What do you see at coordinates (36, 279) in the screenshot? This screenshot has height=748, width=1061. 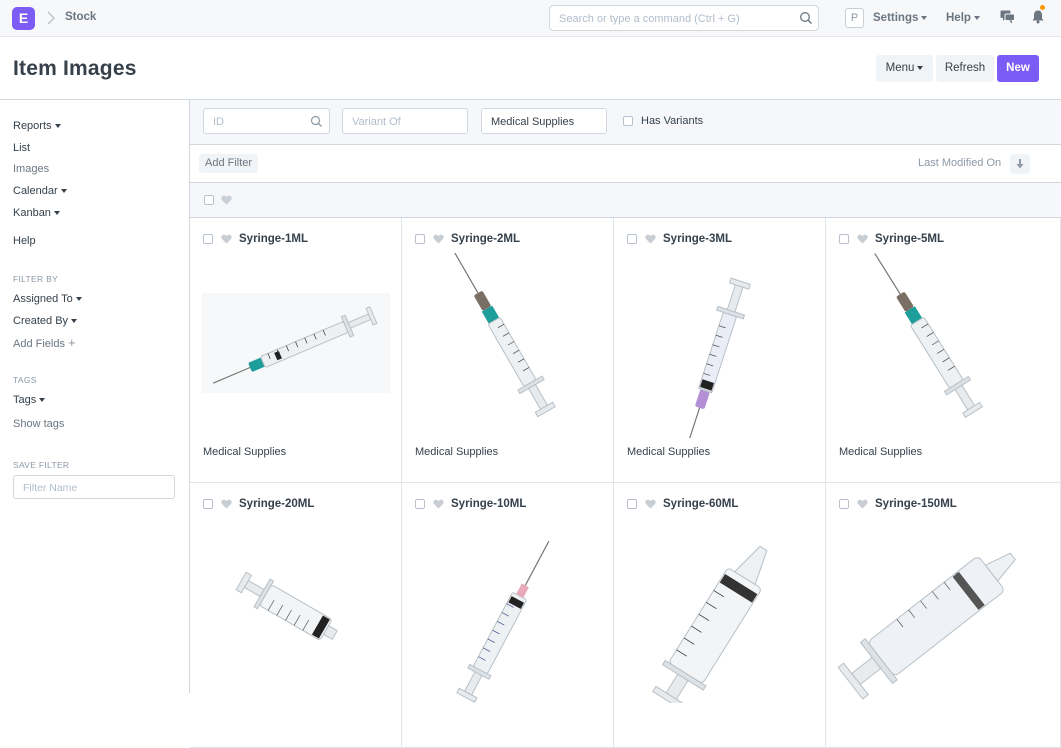 I see `filter-by-heading: FILTER BY` at bounding box center [36, 279].